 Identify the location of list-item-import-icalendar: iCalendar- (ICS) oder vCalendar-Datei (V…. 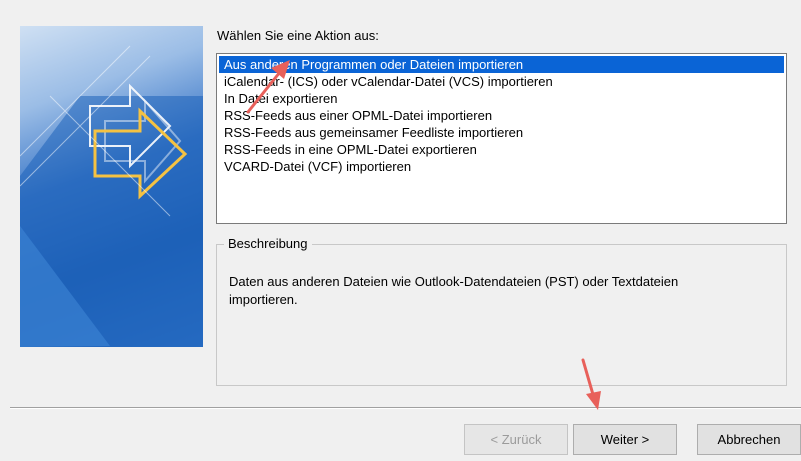
(501, 81).